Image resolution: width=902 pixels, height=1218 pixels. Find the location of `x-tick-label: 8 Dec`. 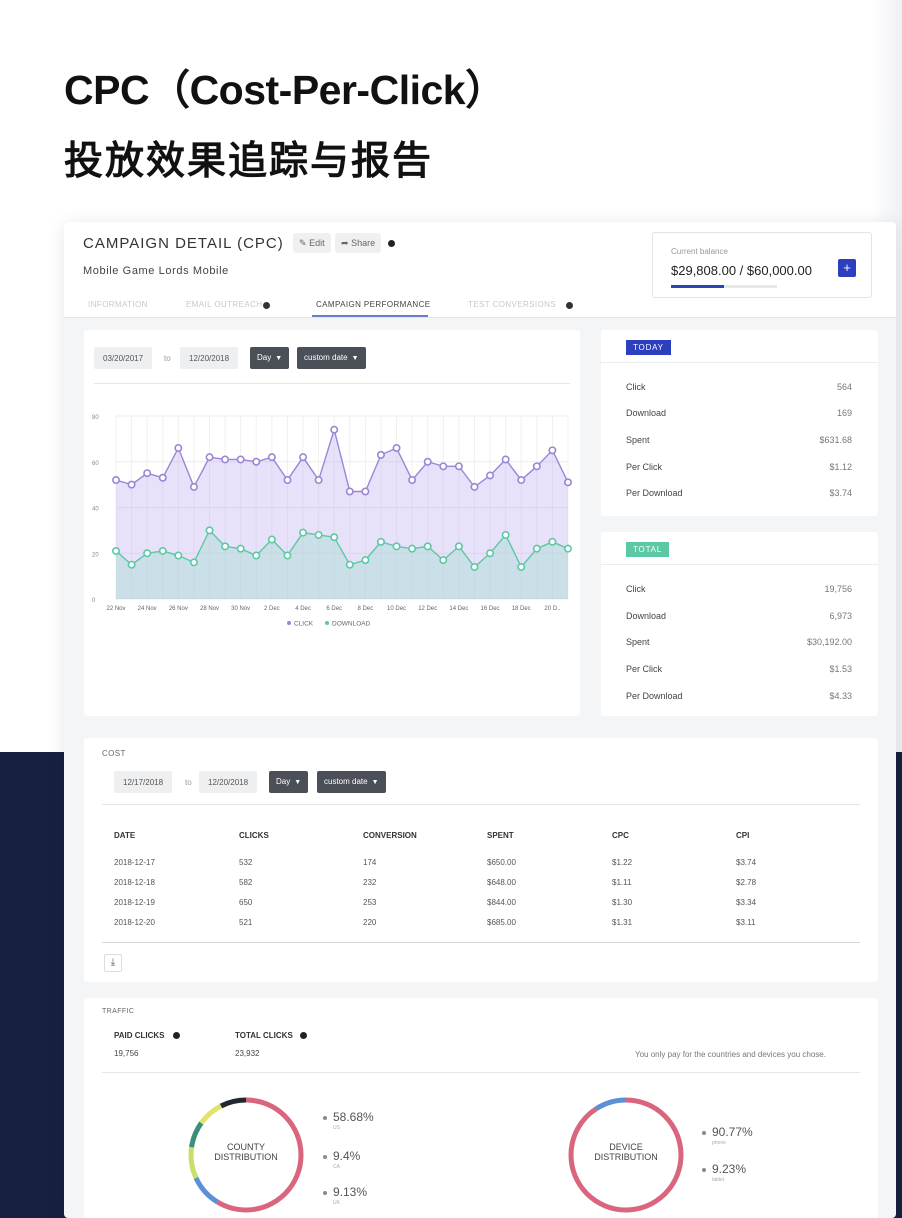

x-tick-label: 8 Dec is located at coordinates (366, 609).